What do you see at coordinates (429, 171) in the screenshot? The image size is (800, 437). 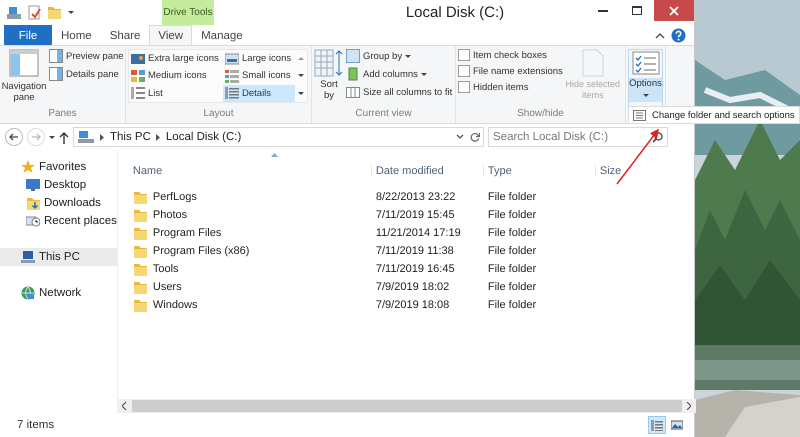 I see `column-header: Date modified` at bounding box center [429, 171].